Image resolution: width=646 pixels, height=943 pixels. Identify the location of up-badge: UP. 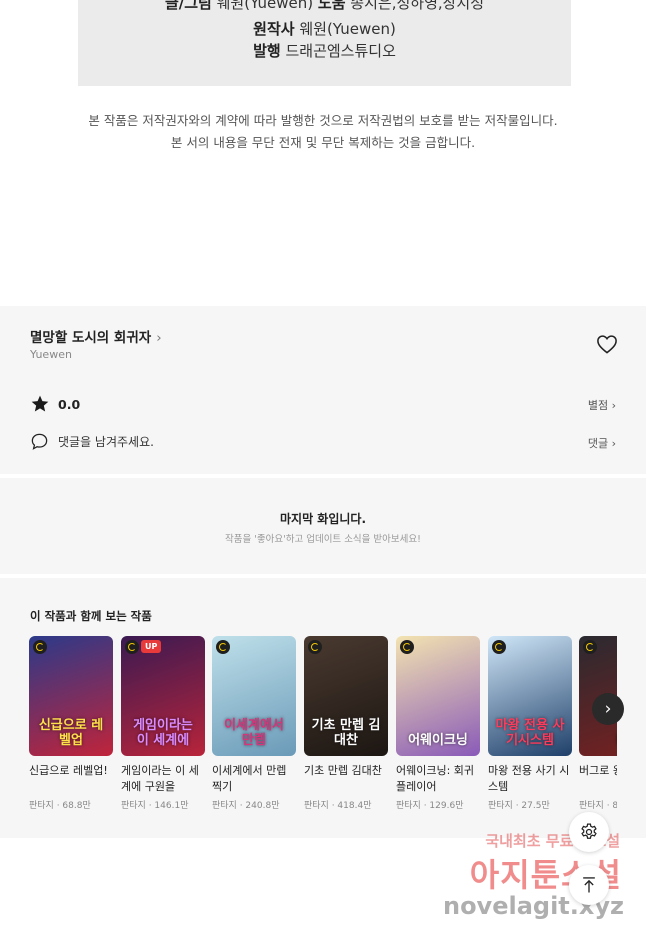
(151, 646).